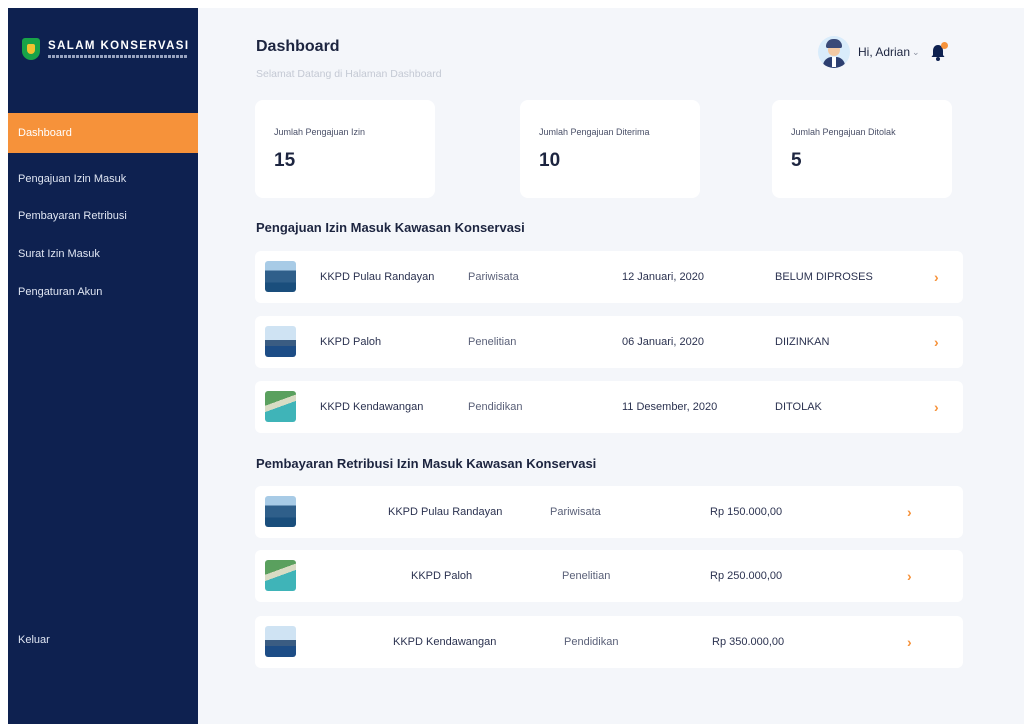  I want to click on logo-title: SALAM KONSERVASI, so click(119, 46).